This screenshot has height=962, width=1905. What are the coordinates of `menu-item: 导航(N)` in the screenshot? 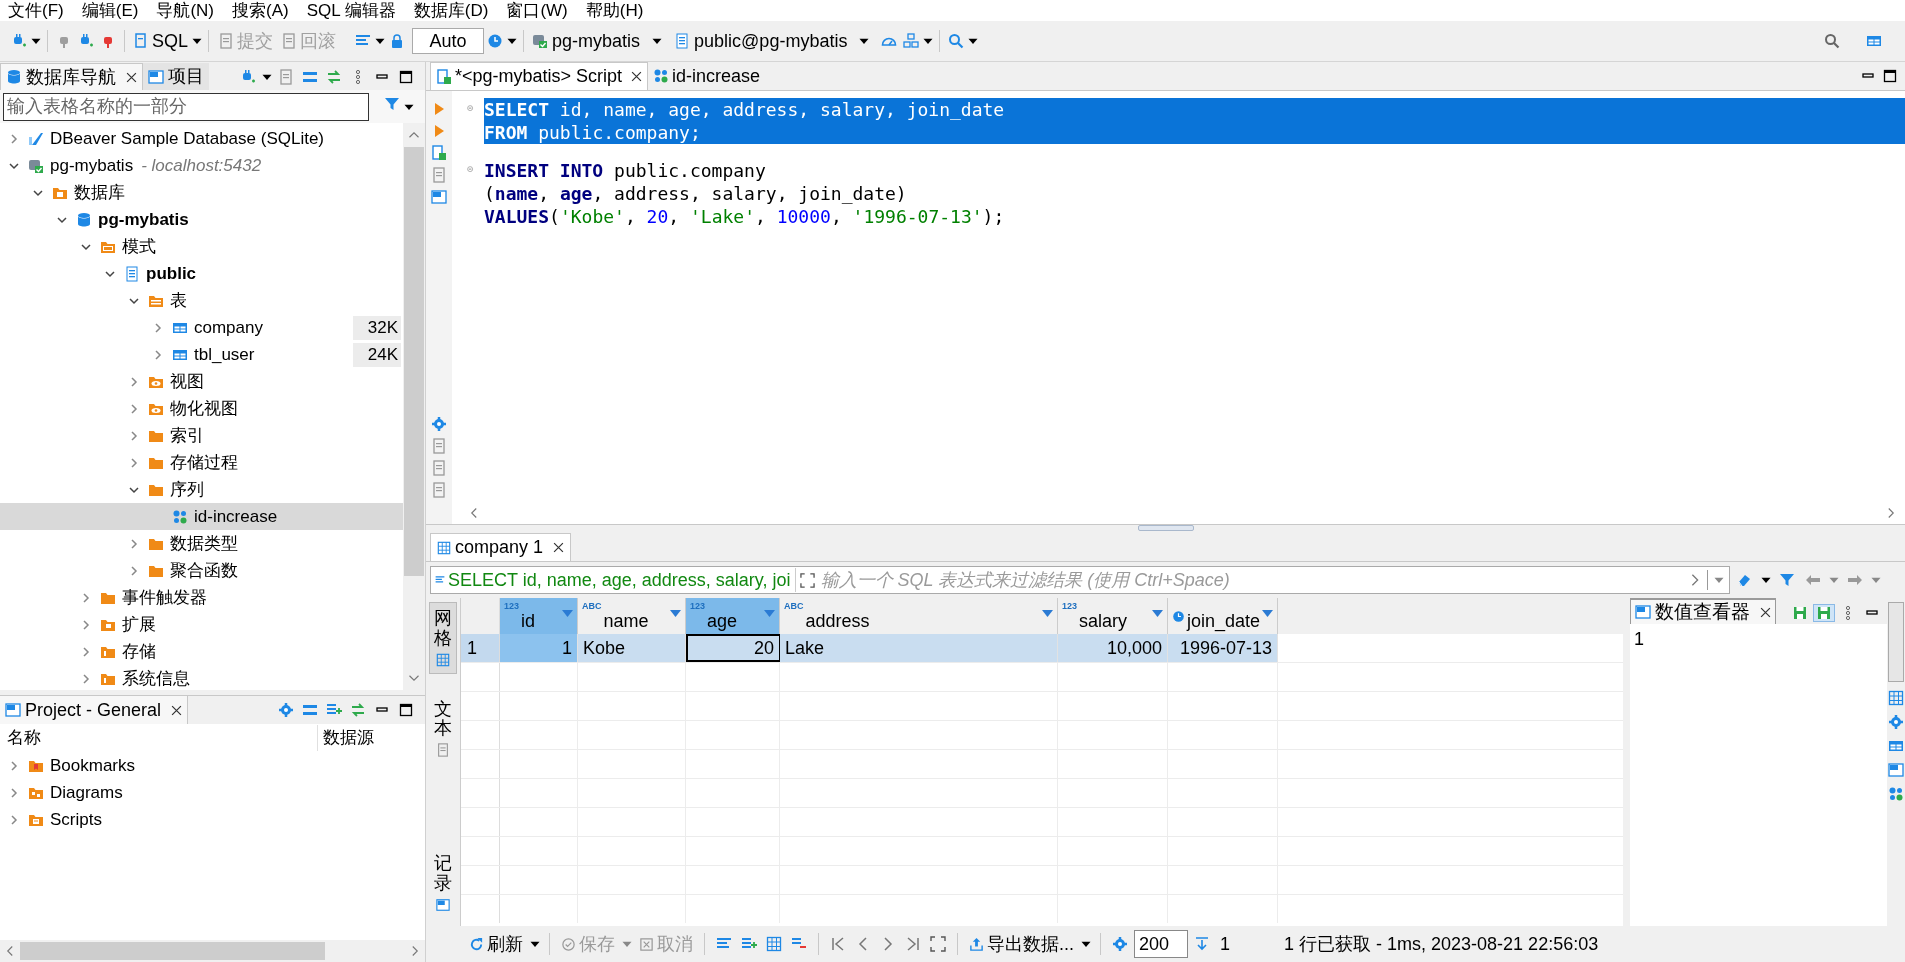 It's located at (185, 10).